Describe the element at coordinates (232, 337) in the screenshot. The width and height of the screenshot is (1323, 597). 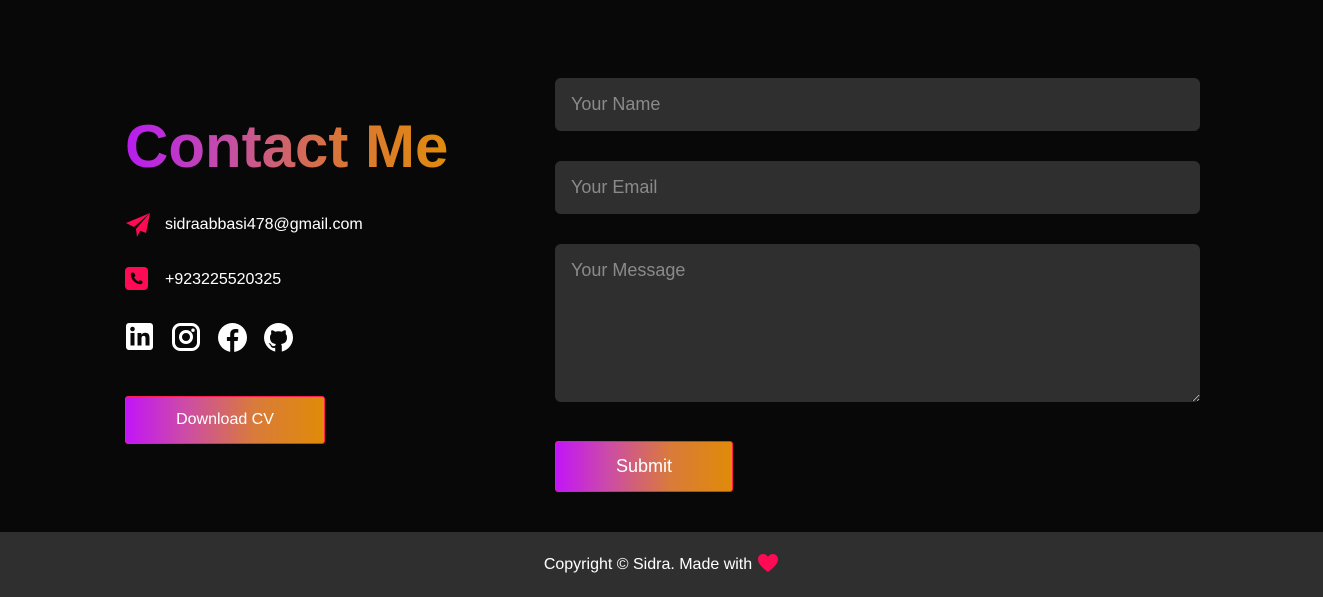
I see `facebook-icon` at that location.